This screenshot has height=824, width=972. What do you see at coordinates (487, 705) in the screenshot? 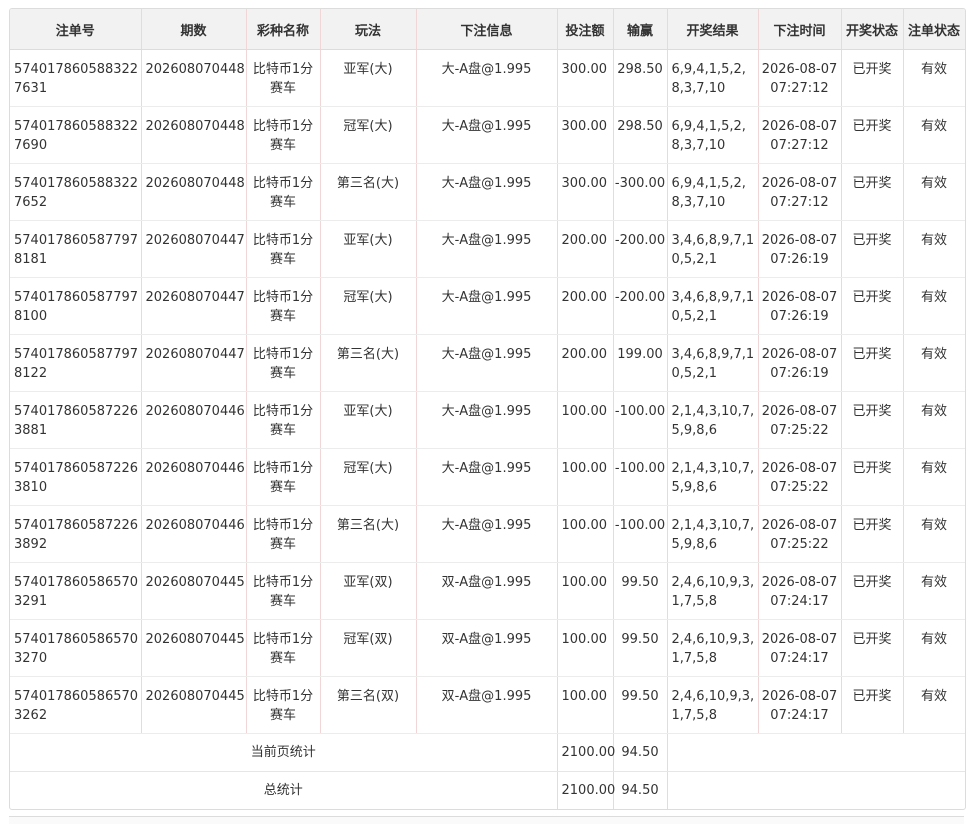
I see `bet-info-cell: 双-A盘@1.995` at bounding box center [487, 705].